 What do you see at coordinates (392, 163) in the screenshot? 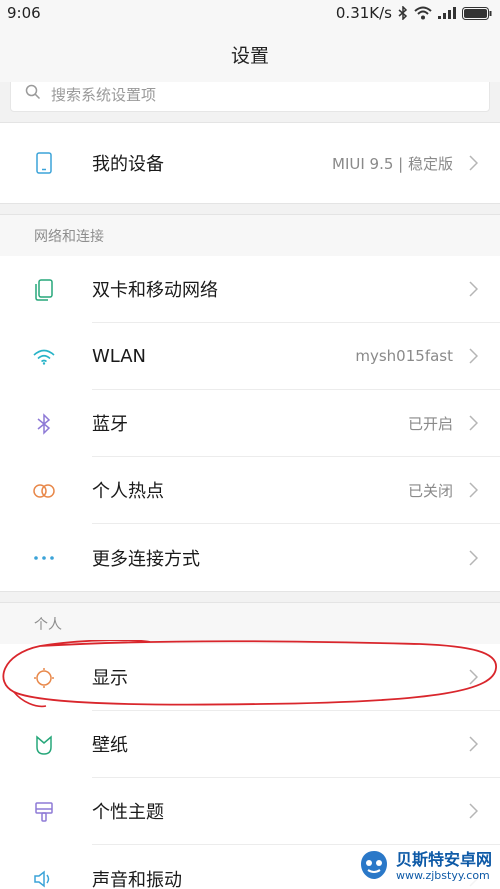
I see `my-device-value: MIUI 9.5 | 稳定版` at bounding box center [392, 163].